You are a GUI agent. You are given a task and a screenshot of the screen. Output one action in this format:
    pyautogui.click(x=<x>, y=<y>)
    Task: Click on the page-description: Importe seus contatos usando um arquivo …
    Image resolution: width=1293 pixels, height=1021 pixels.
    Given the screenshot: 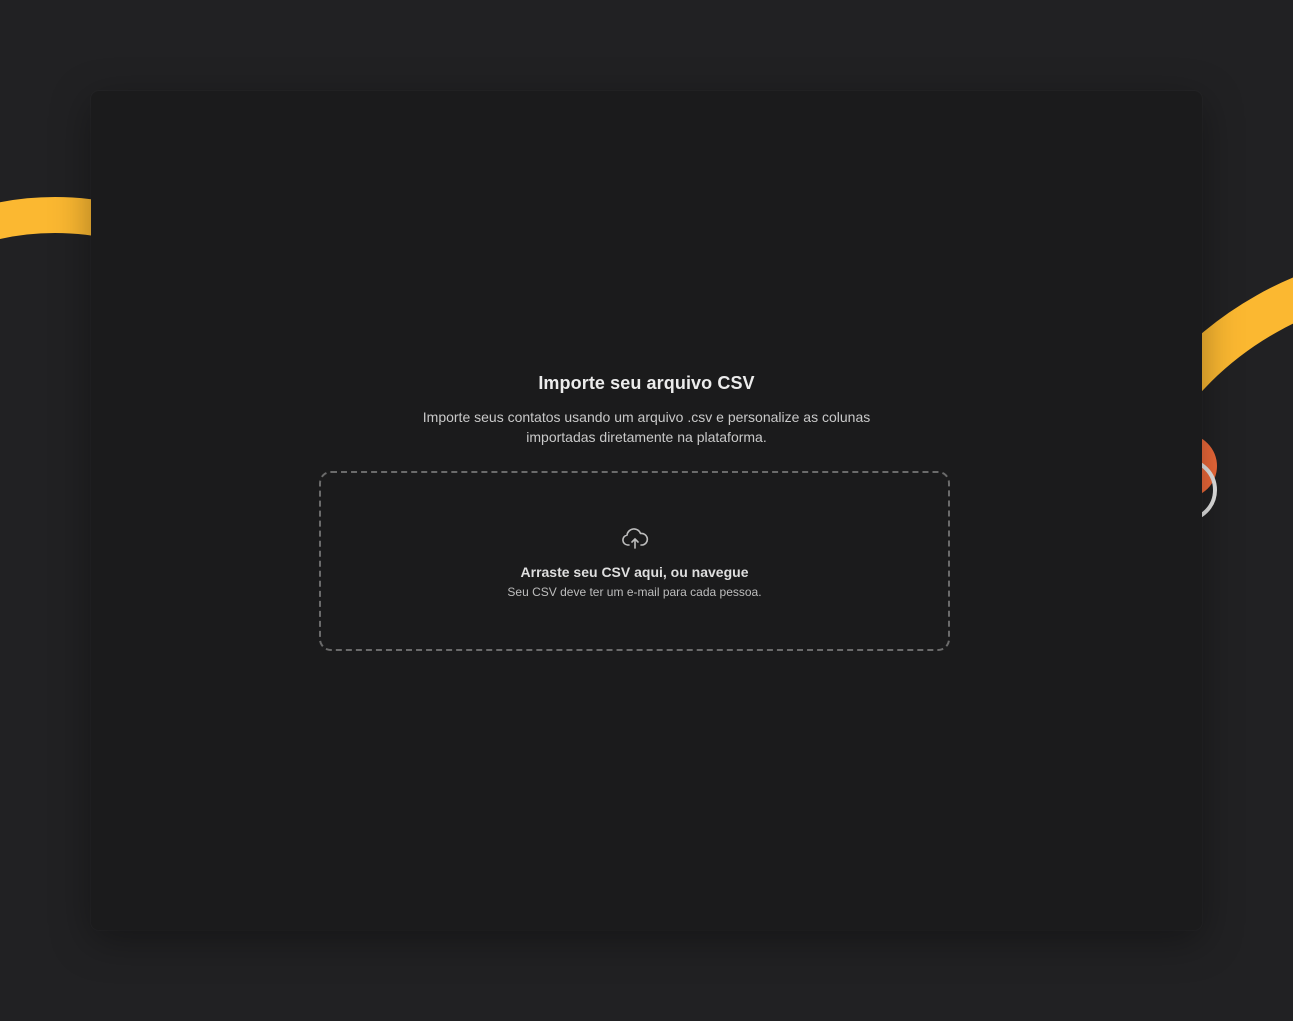 What is the action you would take?
    pyautogui.click(x=646, y=427)
    